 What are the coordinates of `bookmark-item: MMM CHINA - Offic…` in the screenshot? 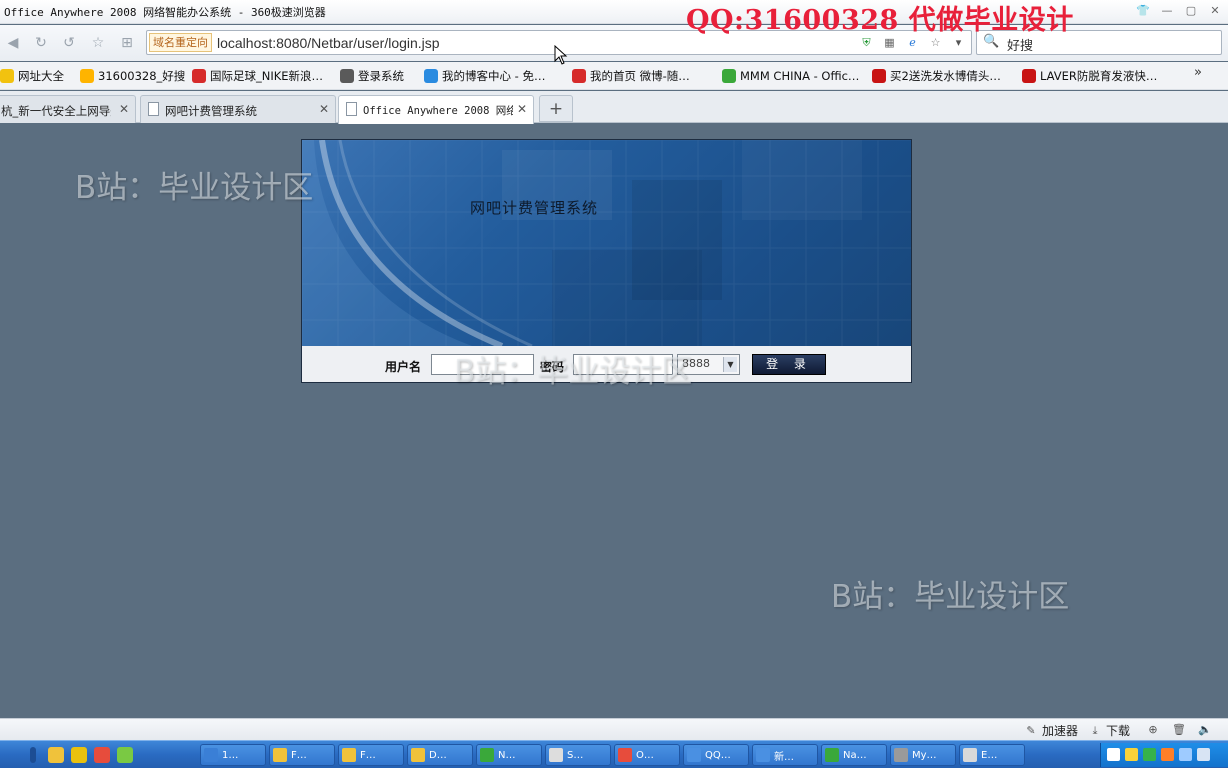 It's located at (790, 76).